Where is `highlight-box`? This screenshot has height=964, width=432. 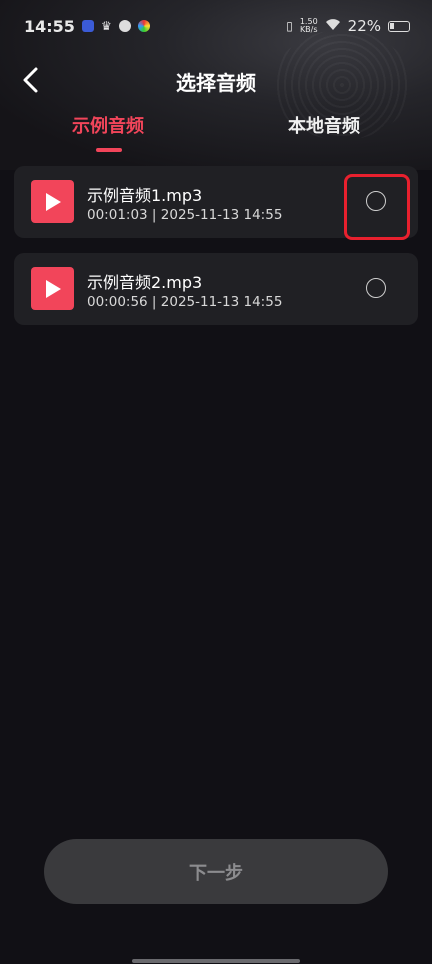
highlight-box is located at coordinates (377, 207).